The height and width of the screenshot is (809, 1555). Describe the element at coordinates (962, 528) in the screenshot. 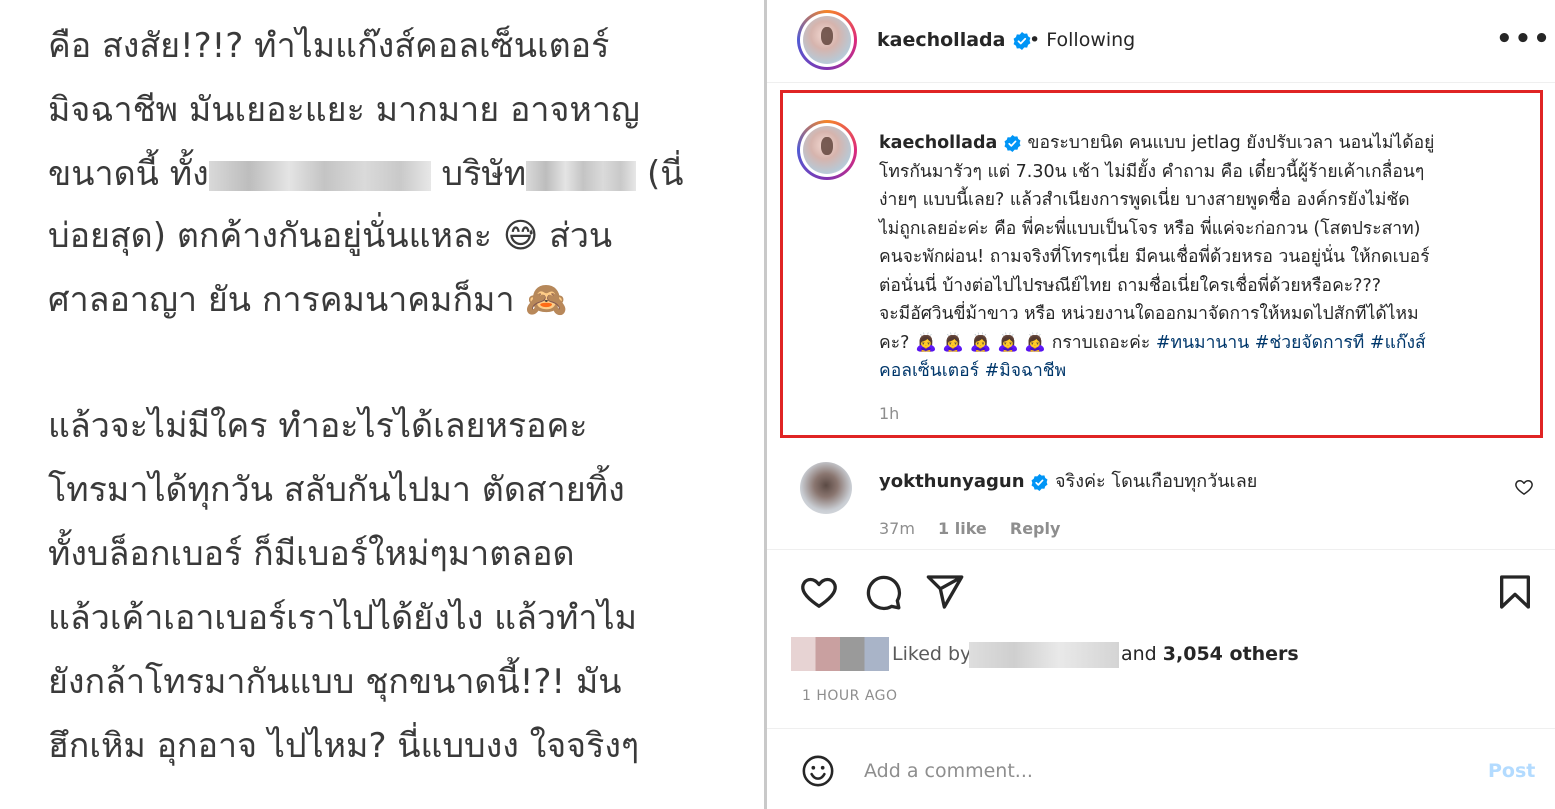

I see `comment-likes: 1 like` at that location.